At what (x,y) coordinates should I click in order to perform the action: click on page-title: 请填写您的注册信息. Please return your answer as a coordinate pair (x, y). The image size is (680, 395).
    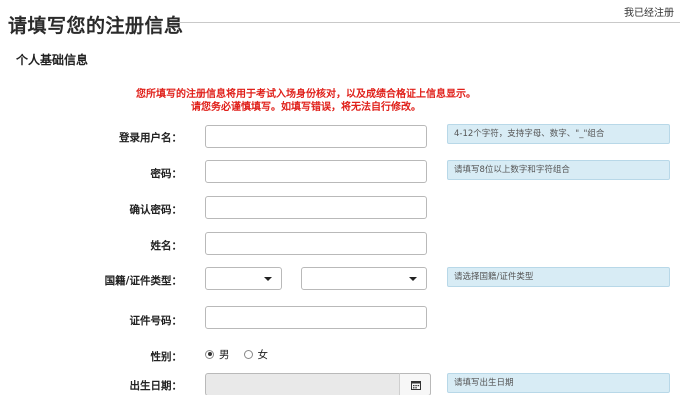
    Looking at the image, I should click on (96, 26).